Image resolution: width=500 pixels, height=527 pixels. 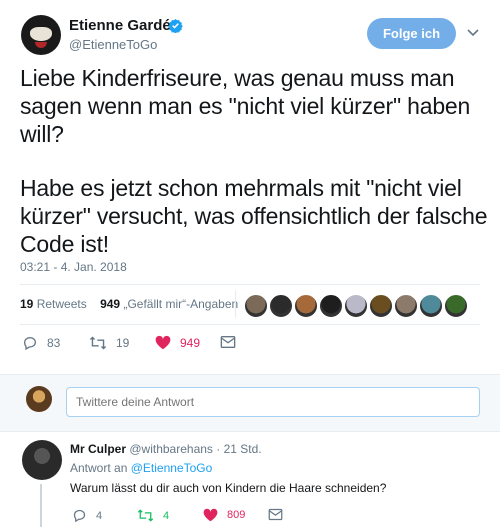 I want to click on retweet-action: 19, so click(x=109, y=343).